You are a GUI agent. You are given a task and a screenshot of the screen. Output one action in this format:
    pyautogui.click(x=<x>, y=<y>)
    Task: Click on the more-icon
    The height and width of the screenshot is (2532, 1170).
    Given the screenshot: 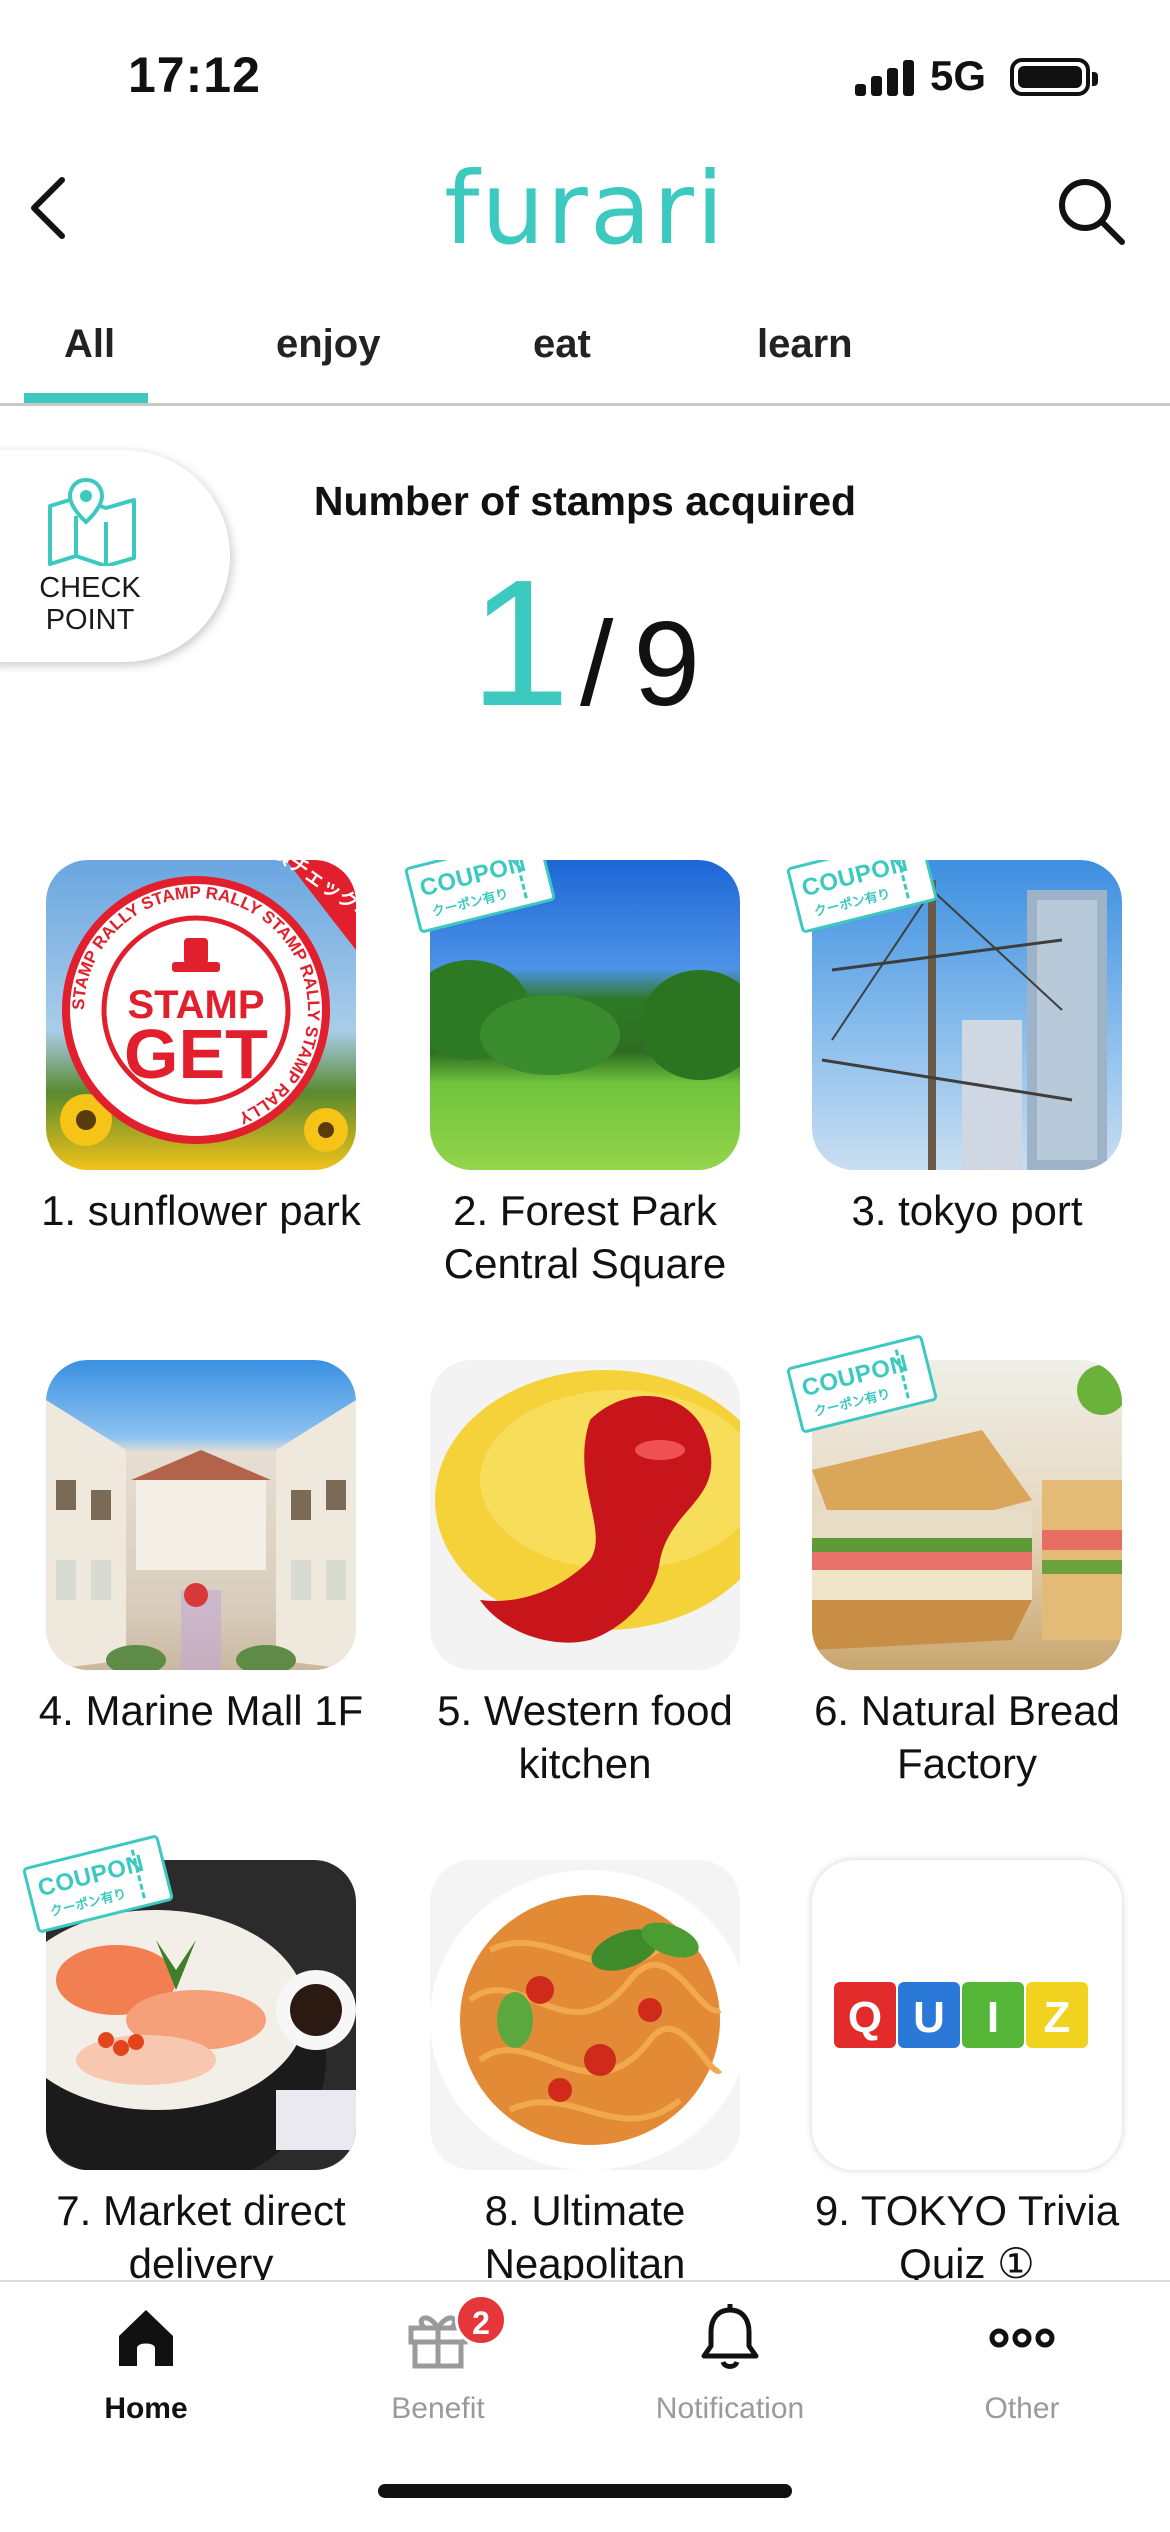 What is the action you would take?
    pyautogui.click(x=1022, y=2338)
    